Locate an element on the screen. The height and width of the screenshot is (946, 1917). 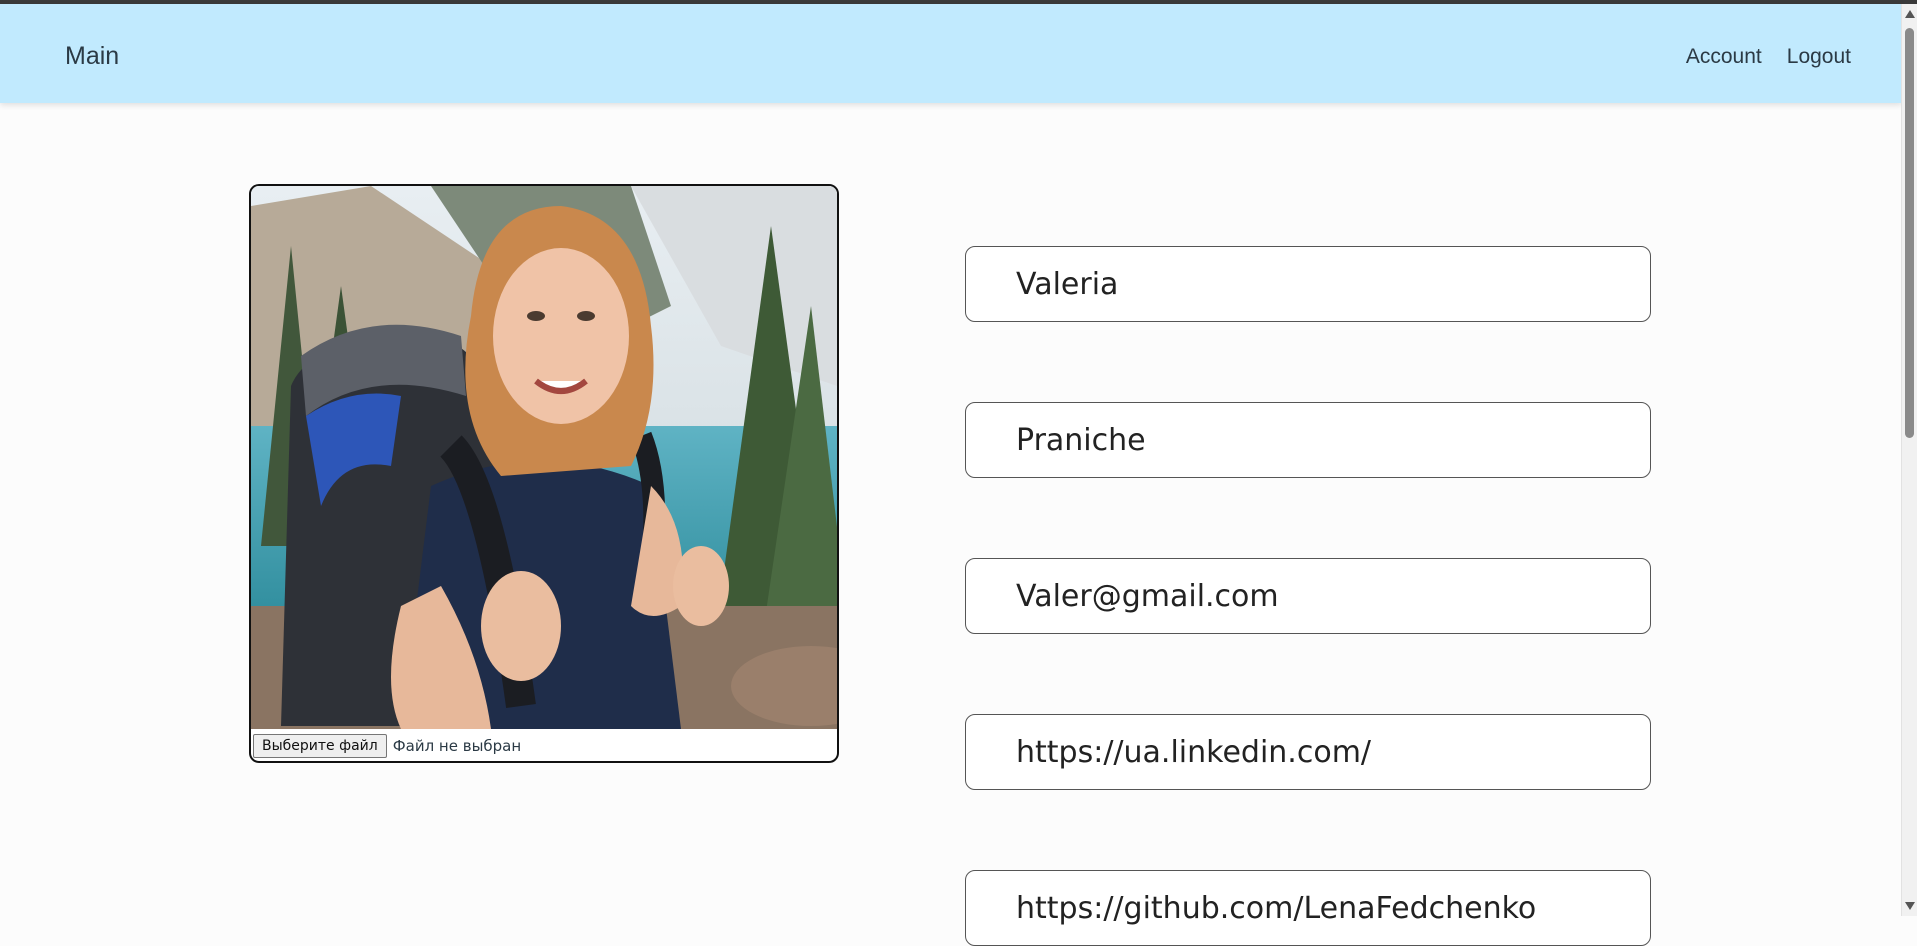
nav-links: Account Logout is located at coordinates (1768, 57).